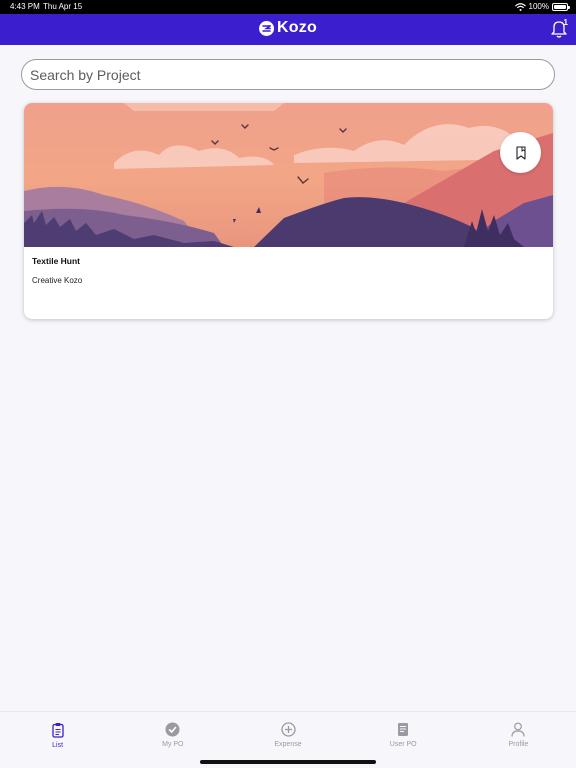 This screenshot has height=768, width=576. Describe the element at coordinates (518, 729) in the screenshot. I see `person-icon` at that location.